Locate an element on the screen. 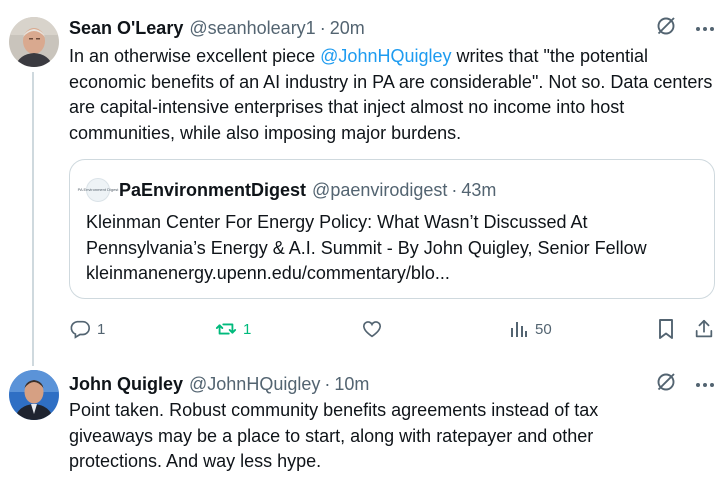  heart-icon is located at coordinates (372, 329).